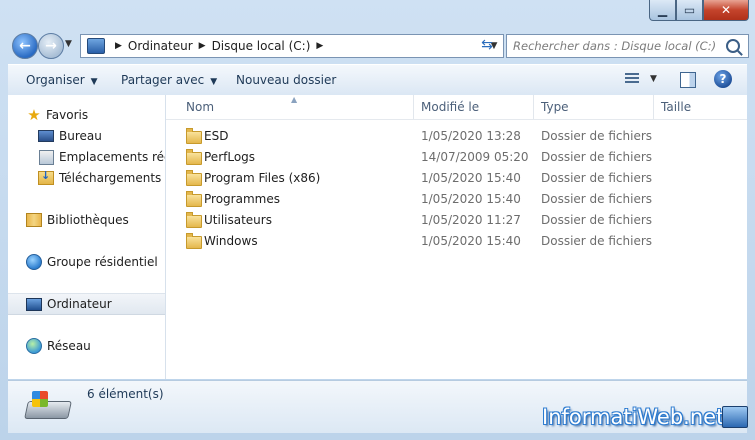 Image resolution: width=755 pixels, height=440 pixels. I want to click on file-name: PerfLogs, so click(230, 157).